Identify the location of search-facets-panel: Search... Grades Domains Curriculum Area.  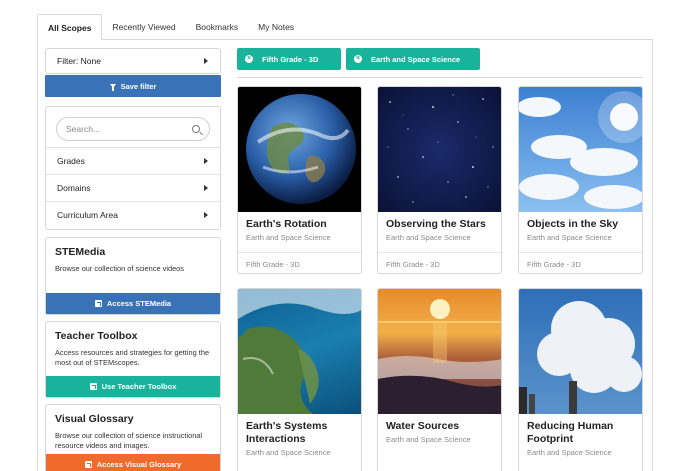
(133, 168).